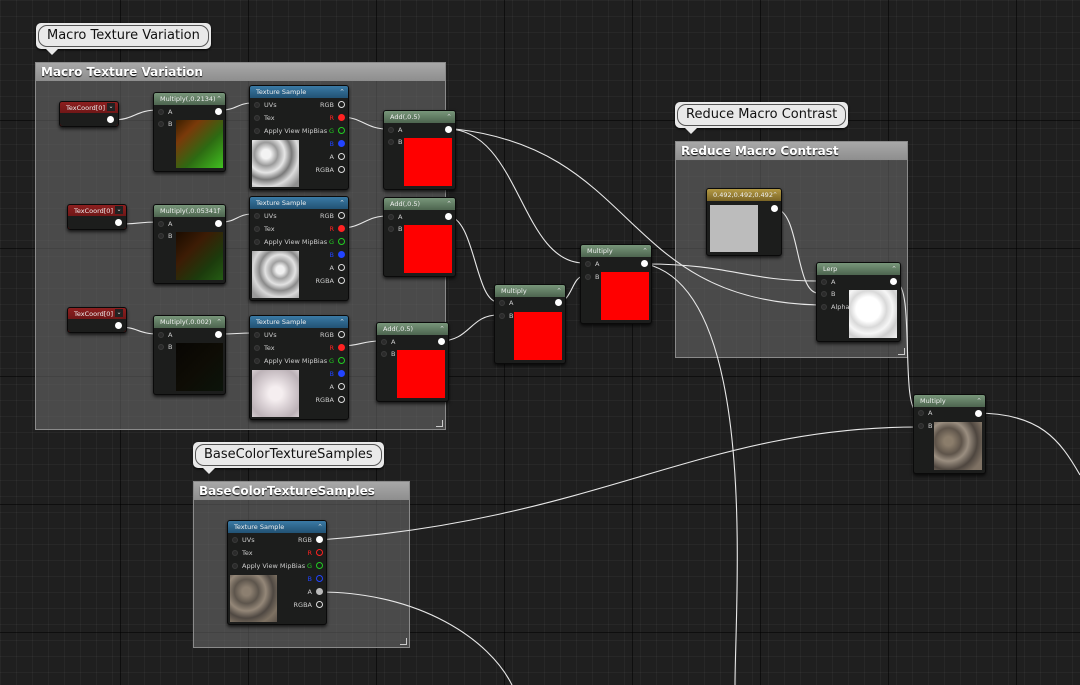 This screenshot has height=685, width=1080. Describe the element at coordinates (858, 269) in the screenshot. I see `node-title-bar: Lerp ⌃` at that location.